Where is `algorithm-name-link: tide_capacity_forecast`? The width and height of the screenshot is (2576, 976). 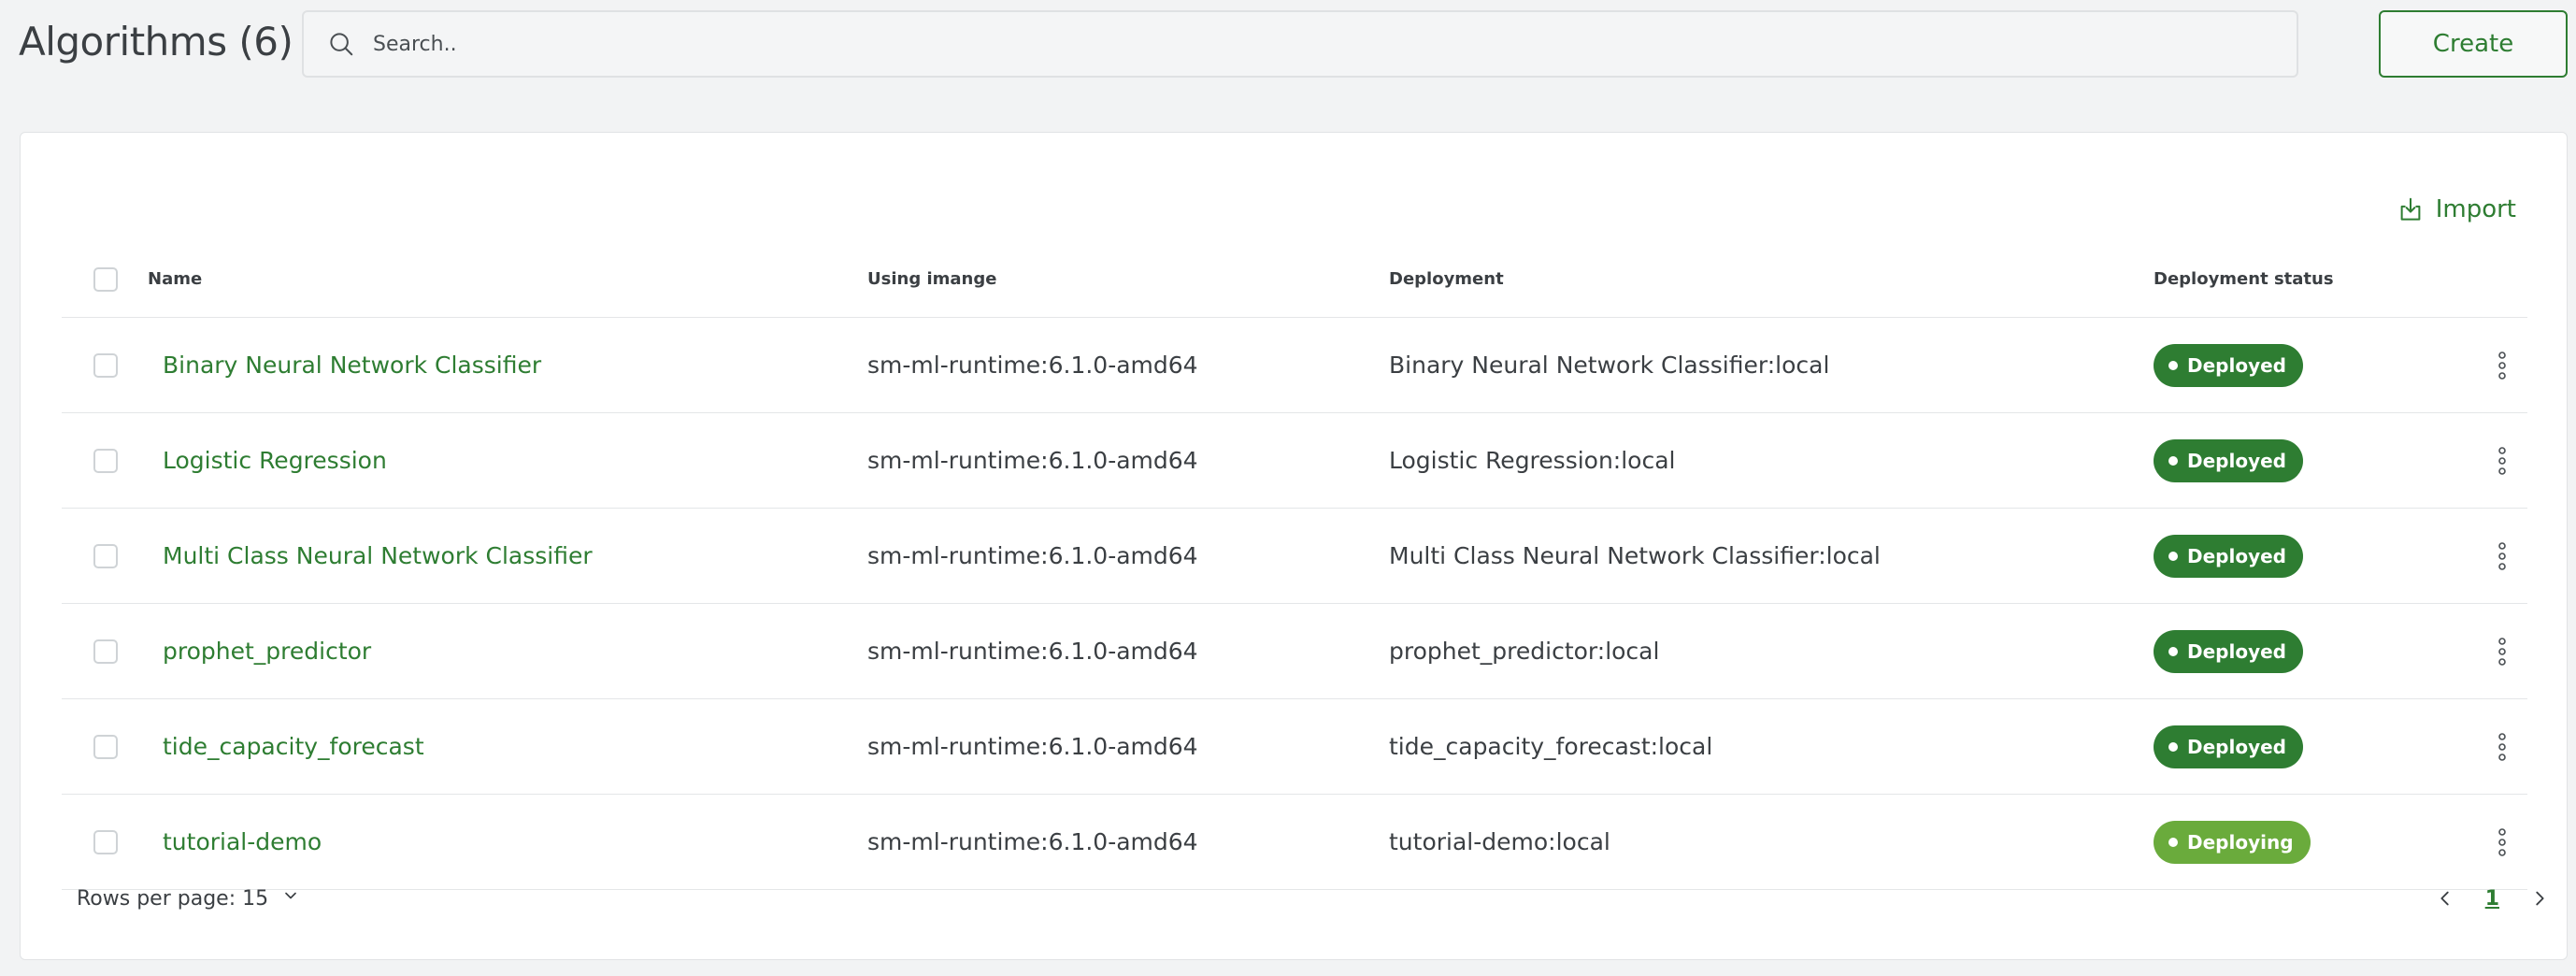 algorithm-name-link: tide_capacity_forecast is located at coordinates (293, 746).